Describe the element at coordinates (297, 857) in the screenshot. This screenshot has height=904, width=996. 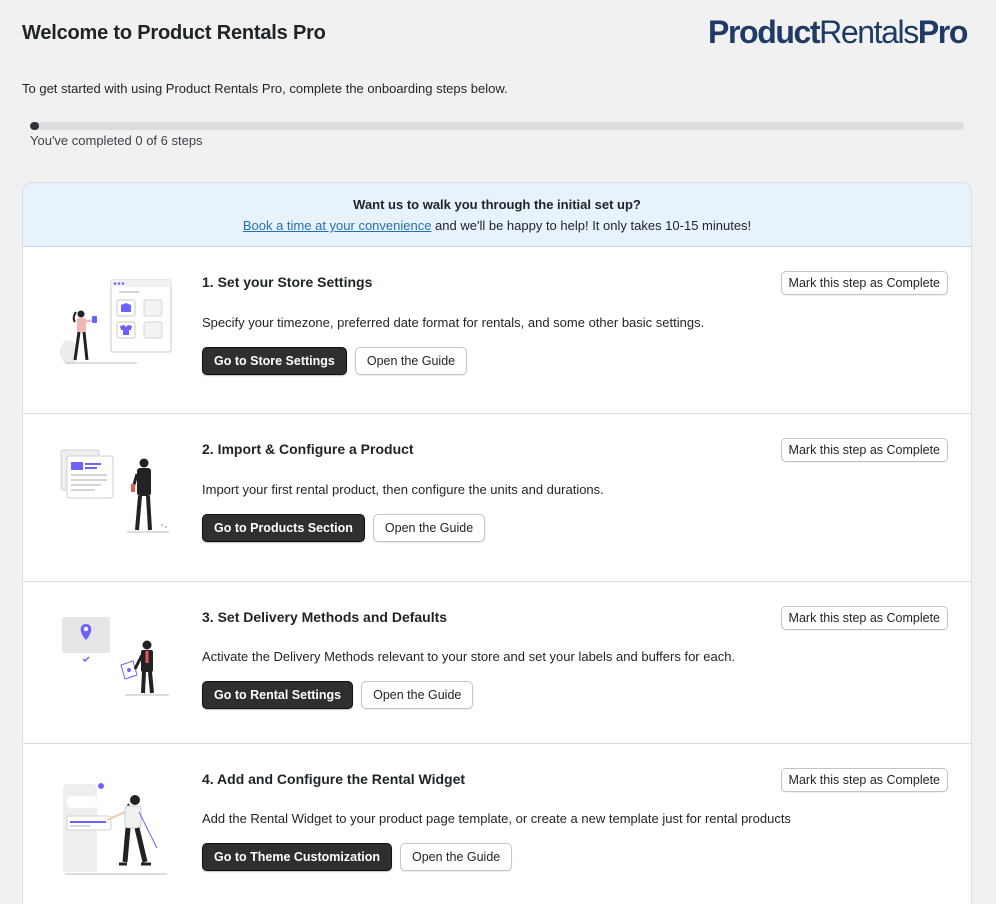
I see `go-to-theme-customization-button: Go to Theme Customization` at that location.